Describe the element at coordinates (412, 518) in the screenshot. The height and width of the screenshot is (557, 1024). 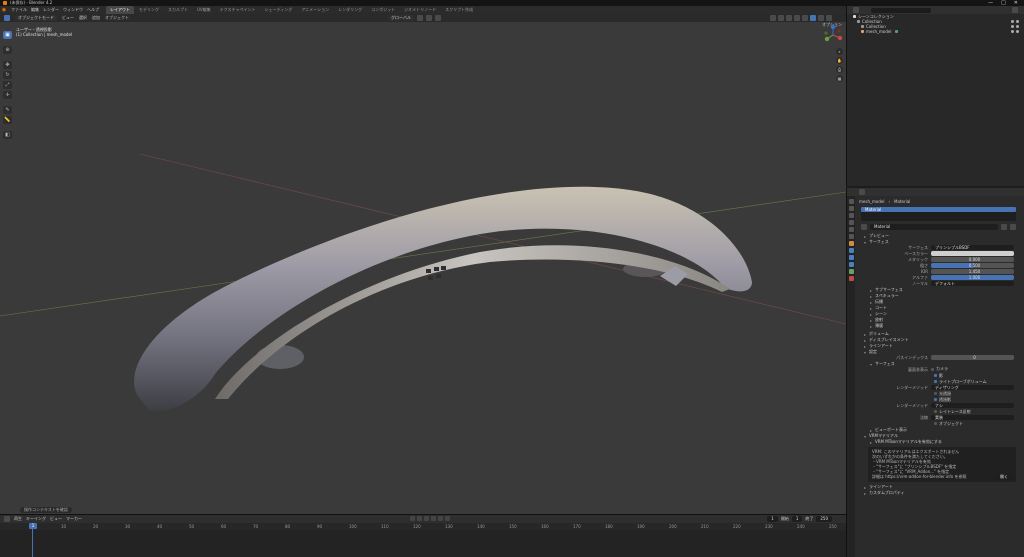
I see `jump-start-icon` at that location.